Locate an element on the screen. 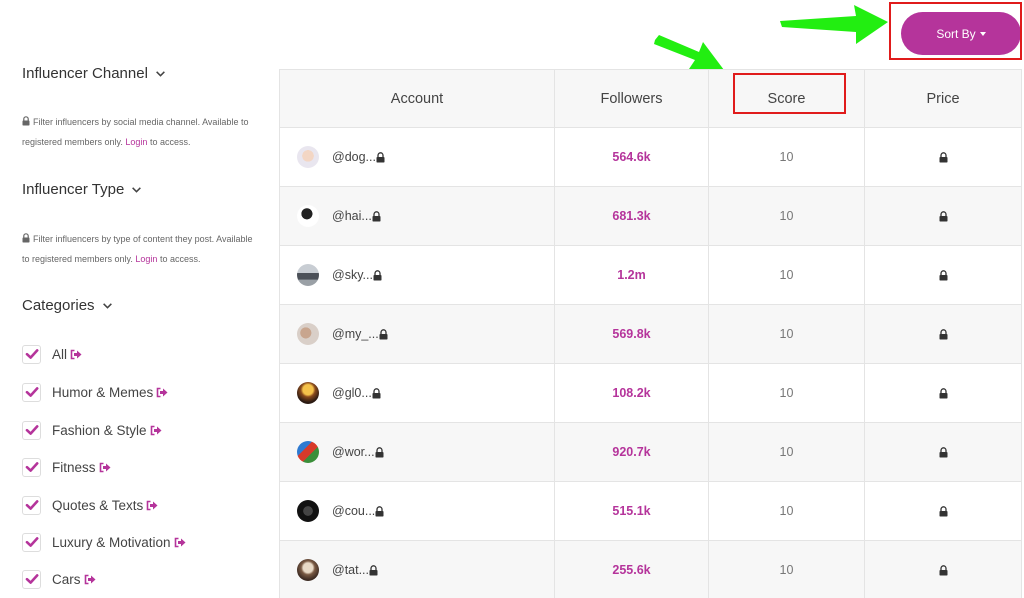 The height and width of the screenshot is (598, 1024). category-item: Humor & Memes is located at coordinates (95, 392).